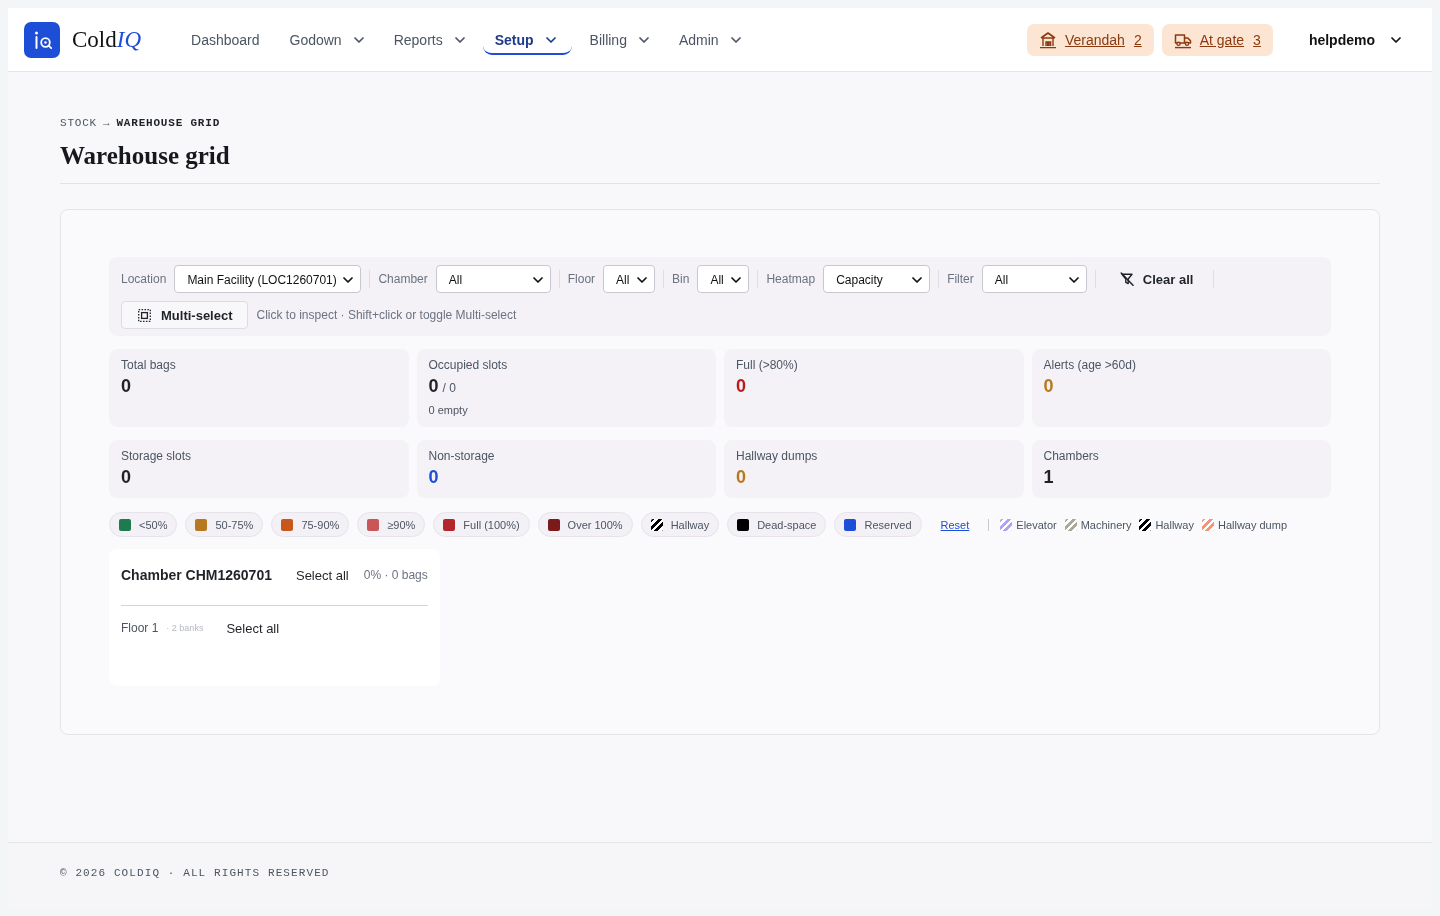 This screenshot has width=1440, height=916. Describe the element at coordinates (1106, 524) in the screenshot. I see `legend-label: Machinery` at that location.